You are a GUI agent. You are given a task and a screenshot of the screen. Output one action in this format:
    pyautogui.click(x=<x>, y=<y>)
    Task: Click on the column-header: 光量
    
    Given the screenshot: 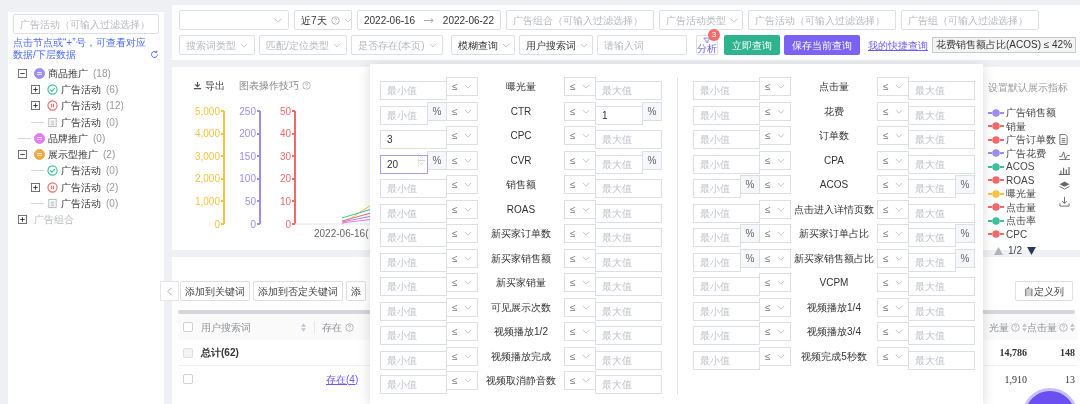 What is the action you would take?
    pyautogui.click(x=999, y=327)
    